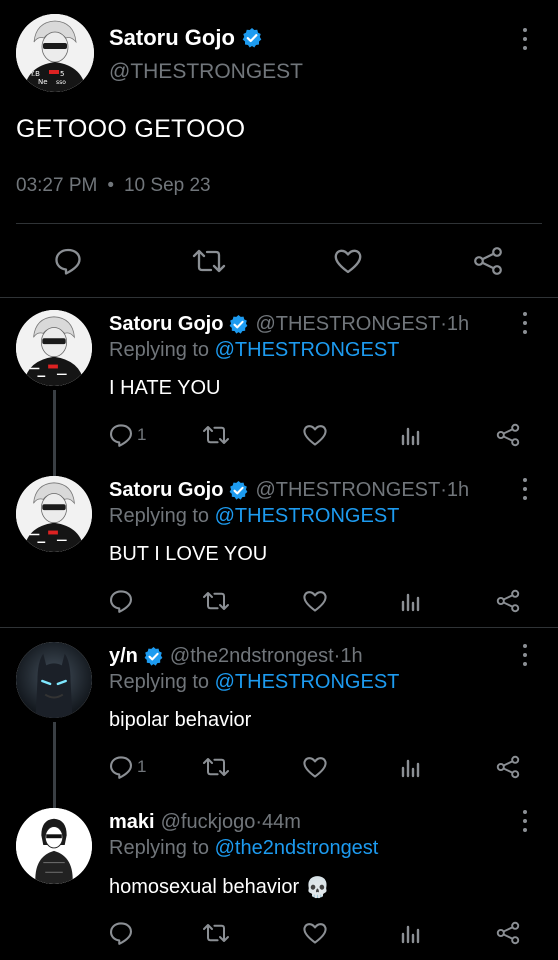 The height and width of the screenshot is (960, 558). I want to click on reply-count: 1, so click(142, 434).